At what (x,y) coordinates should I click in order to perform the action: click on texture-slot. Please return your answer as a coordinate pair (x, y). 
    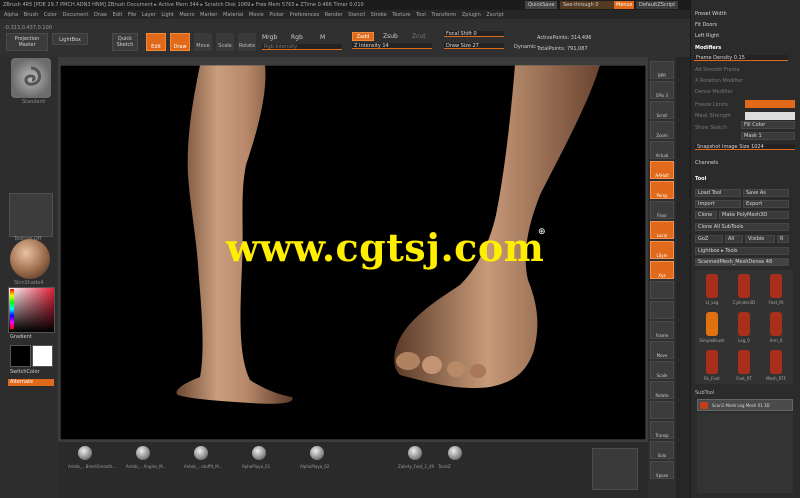
    Looking at the image, I should click on (31, 215).